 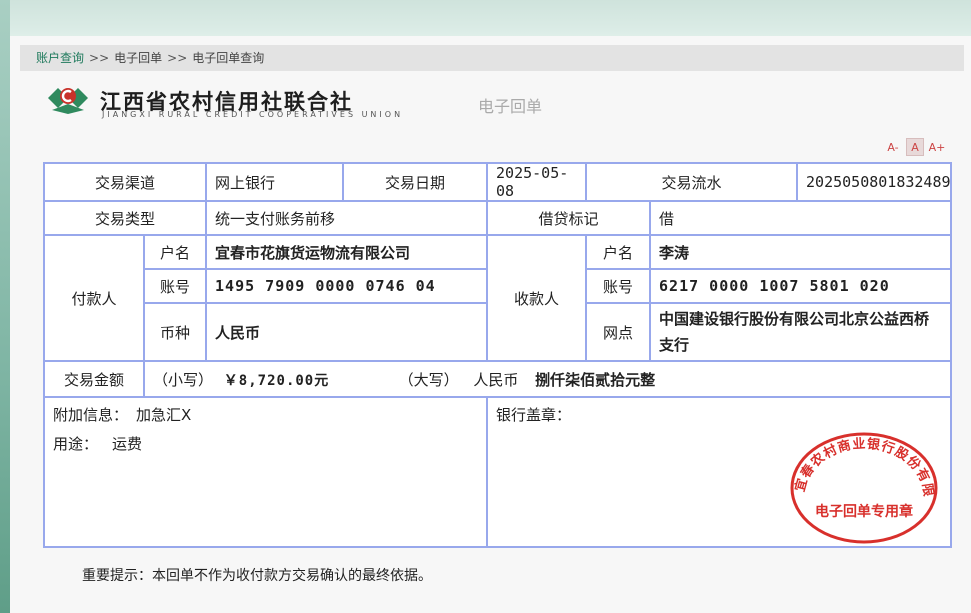 What do you see at coordinates (127, 444) in the screenshot?
I see `purpose-value: 运费` at bounding box center [127, 444].